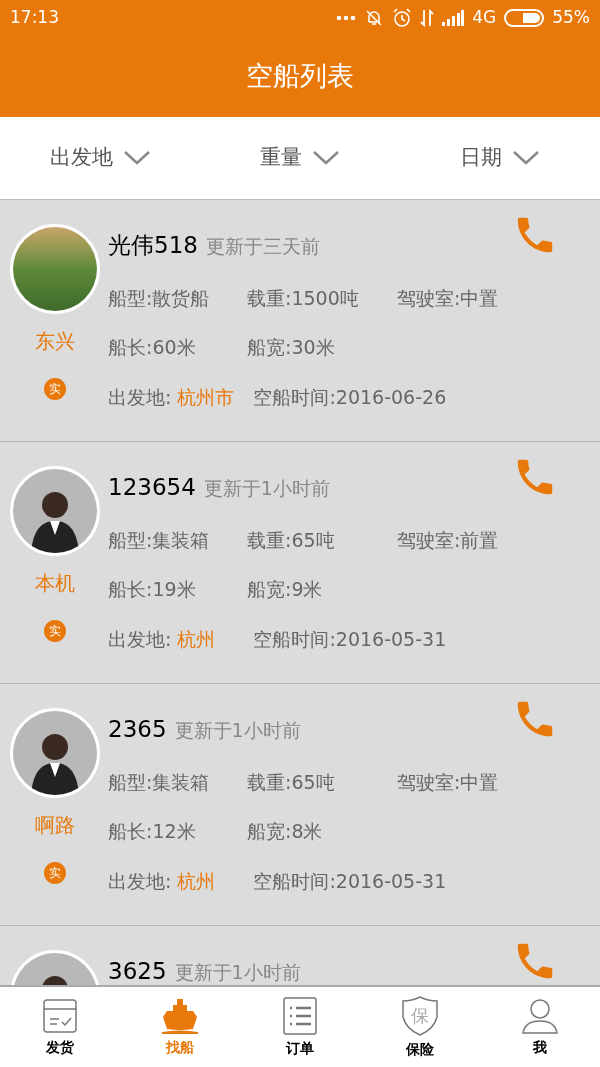 The image size is (600, 1067). What do you see at coordinates (55, 825) in the screenshot?
I see `contact-name: 啊路` at bounding box center [55, 825].